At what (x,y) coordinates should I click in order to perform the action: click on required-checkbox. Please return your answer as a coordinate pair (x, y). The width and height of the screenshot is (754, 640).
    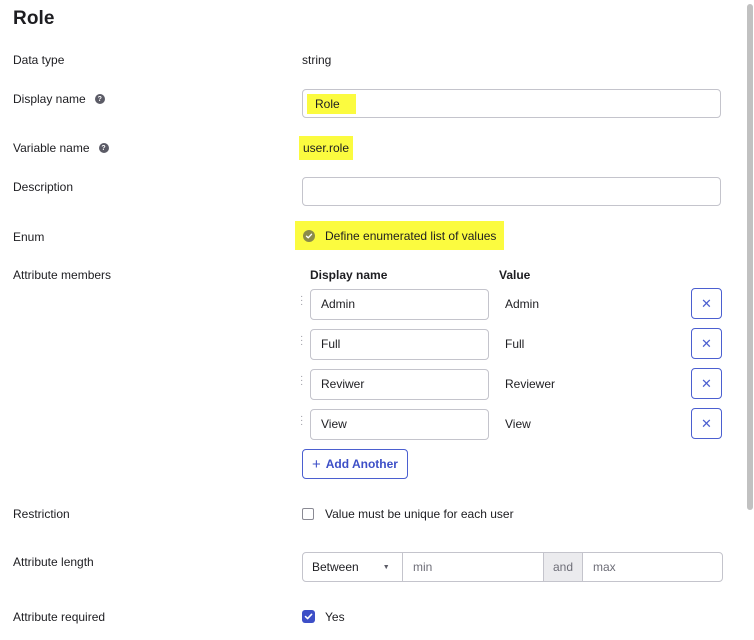
    Looking at the image, I should click on (308, 616).